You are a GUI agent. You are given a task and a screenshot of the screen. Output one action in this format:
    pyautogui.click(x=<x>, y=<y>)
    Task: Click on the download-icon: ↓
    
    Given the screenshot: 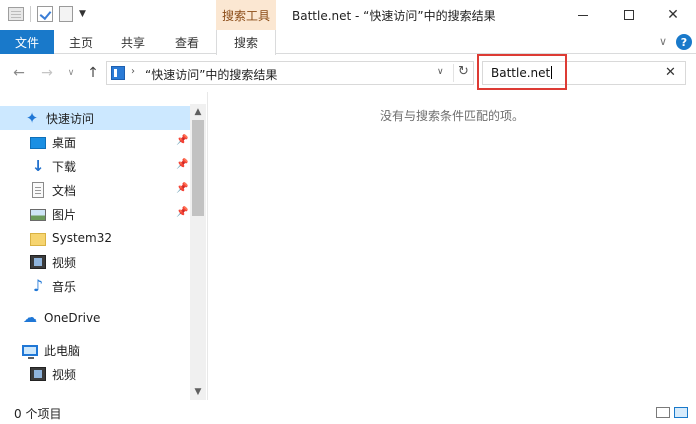 What is the action you would take?
    pyautogui.click(x=38, y=166)
    